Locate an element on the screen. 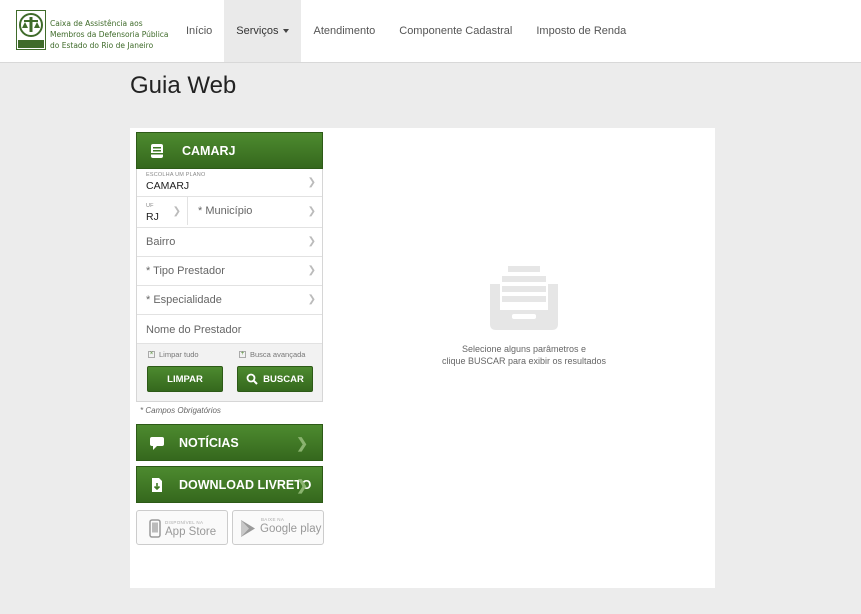  tray-icon is located at coordinates (157, 151).